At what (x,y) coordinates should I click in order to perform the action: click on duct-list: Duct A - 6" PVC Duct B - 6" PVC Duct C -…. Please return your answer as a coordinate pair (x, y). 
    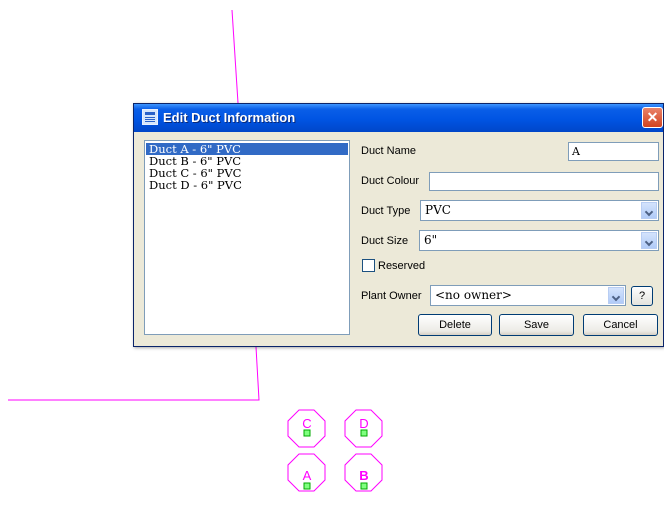
    Looking at the image, I should click on (247, 237).